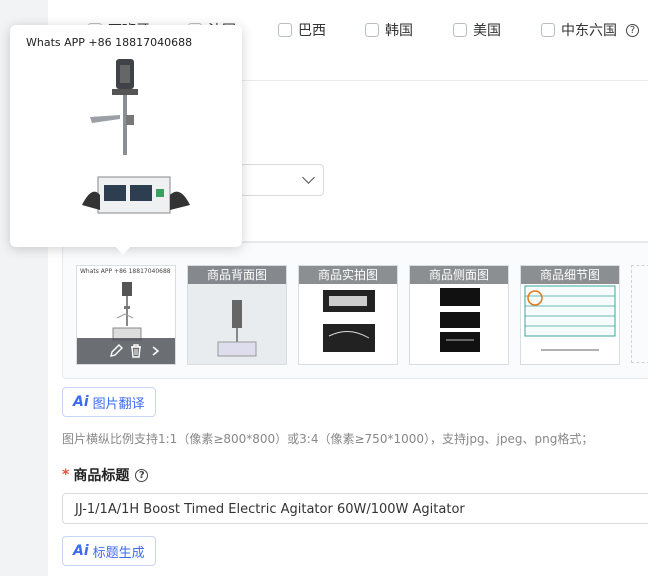  Describe the element at coordinates (312, 31) in the screenshot. I see `checkbox-label: 巴西` at that location.